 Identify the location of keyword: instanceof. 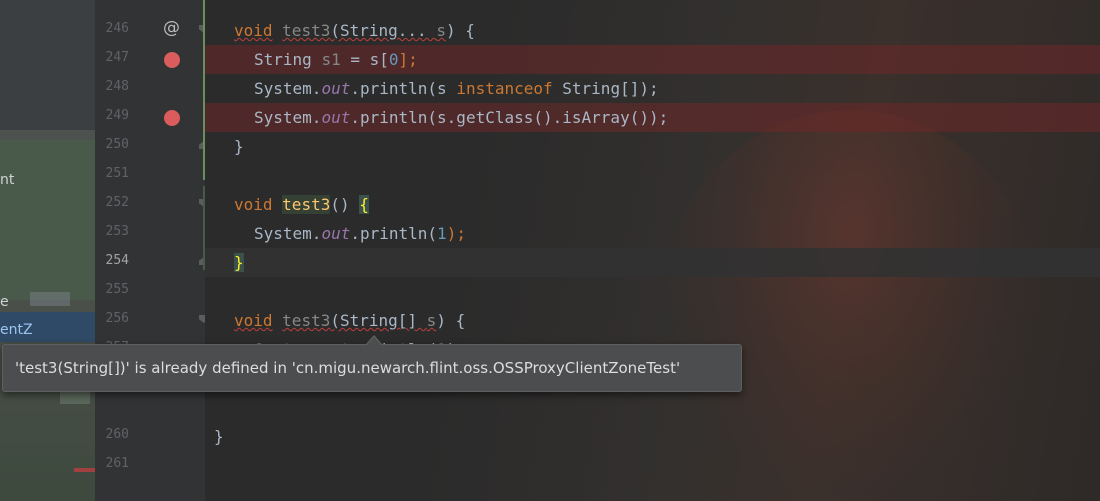
(504, 88).